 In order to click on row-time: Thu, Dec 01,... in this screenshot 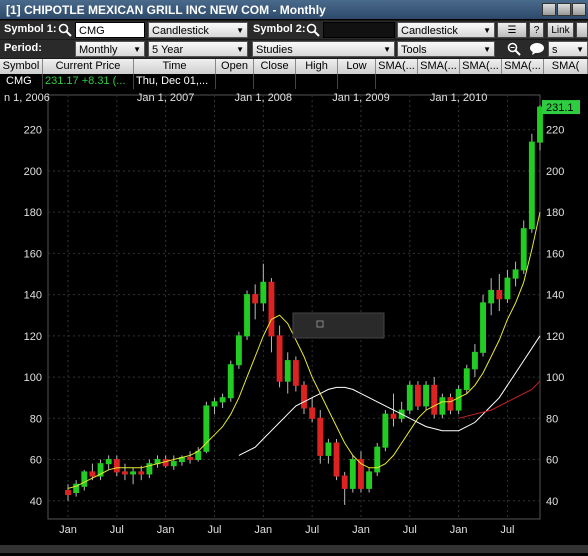, I will do `click(175, 81)`.